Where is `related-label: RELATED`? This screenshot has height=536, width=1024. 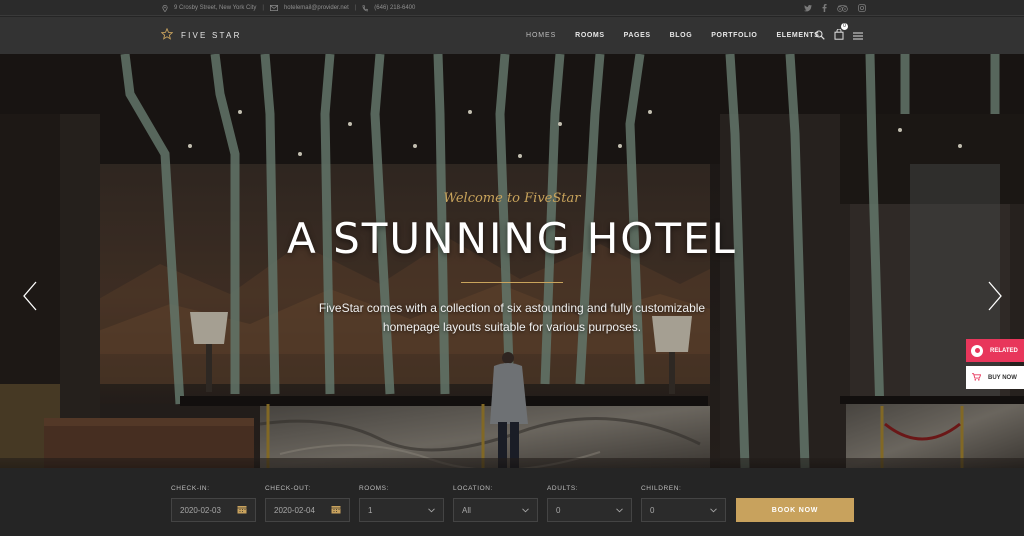 related-label: RELATED is located at coordinates (1004, 350).